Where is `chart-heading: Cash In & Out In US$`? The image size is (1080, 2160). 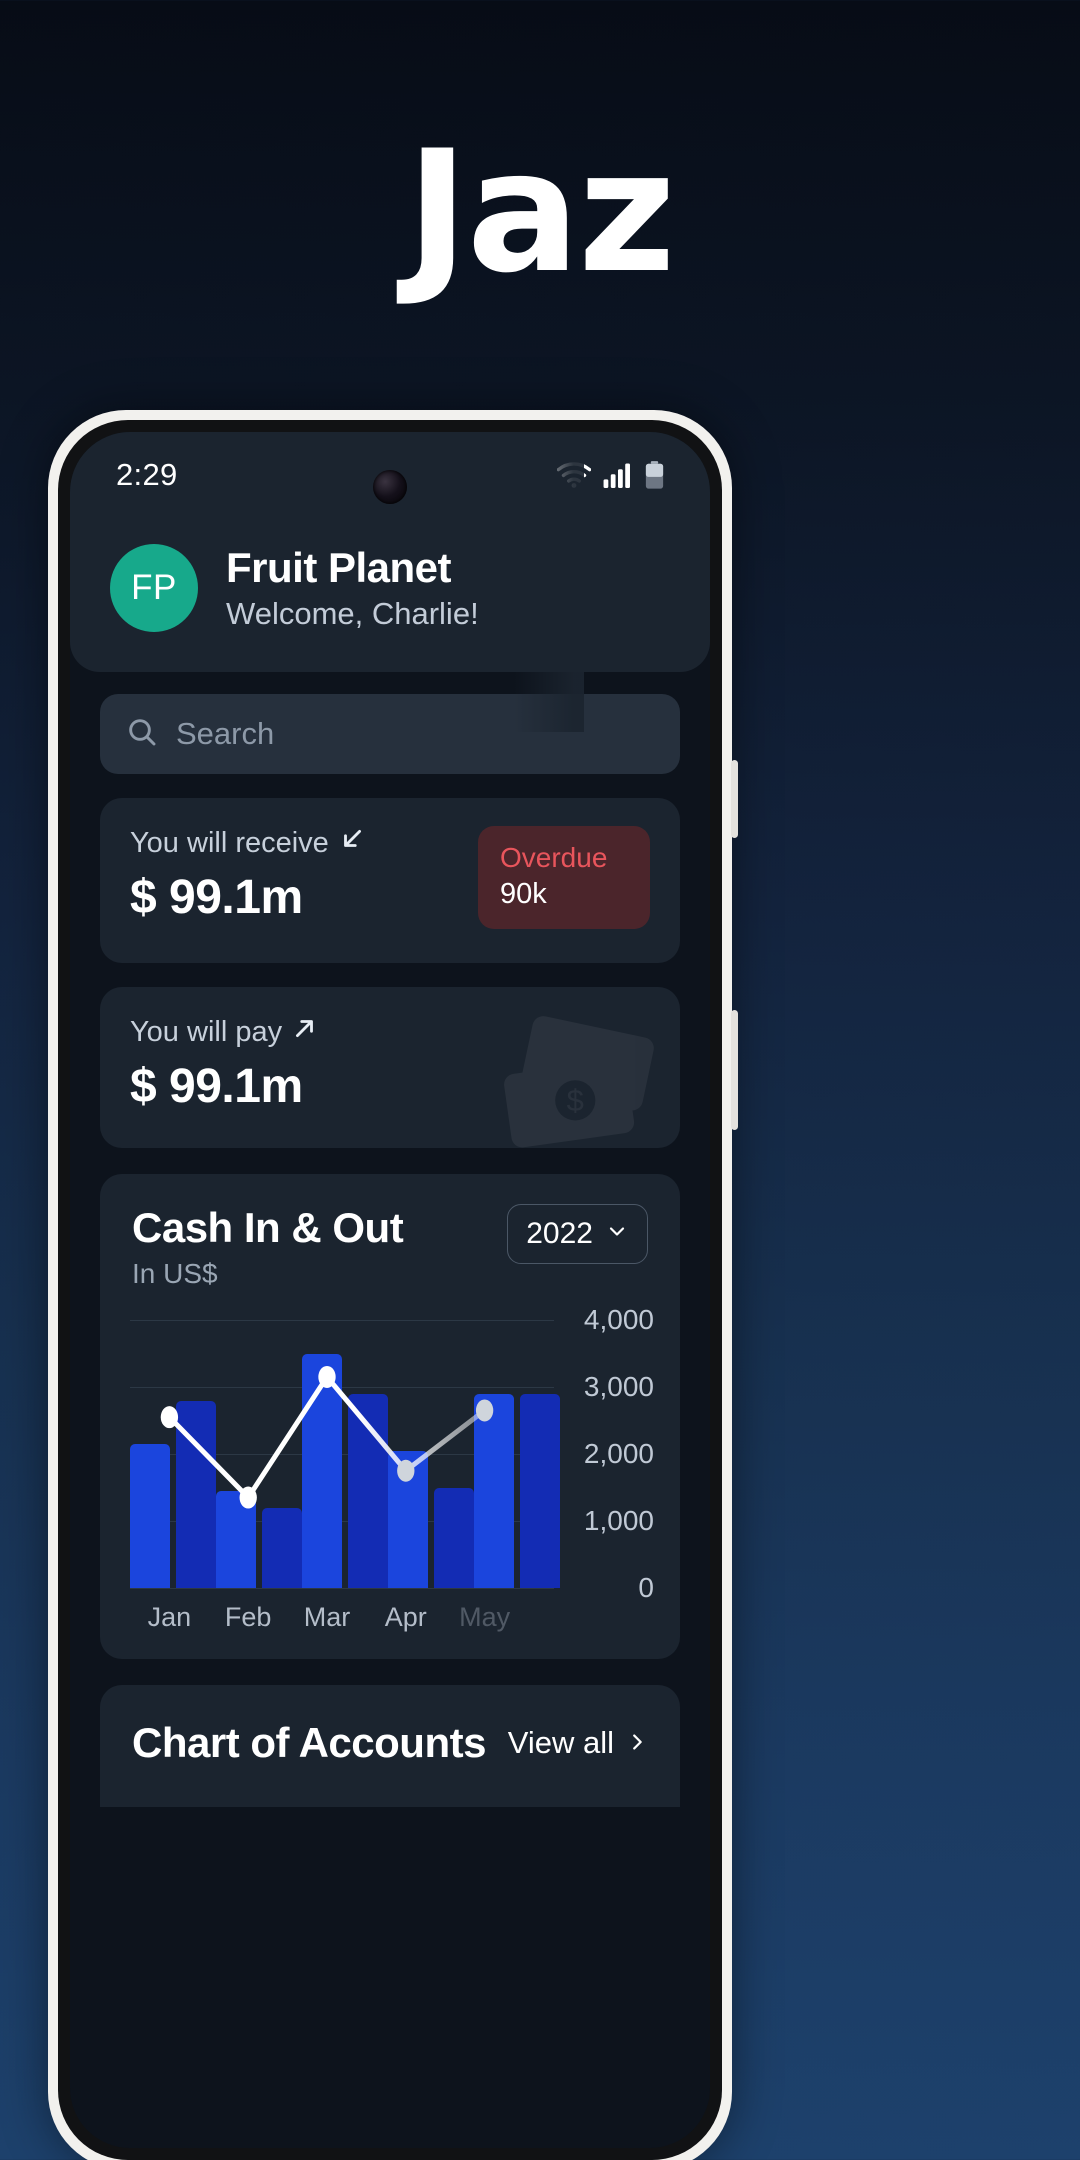
chart-heading: Cash In & Out In US$ is located at coordinates (268, 1247).